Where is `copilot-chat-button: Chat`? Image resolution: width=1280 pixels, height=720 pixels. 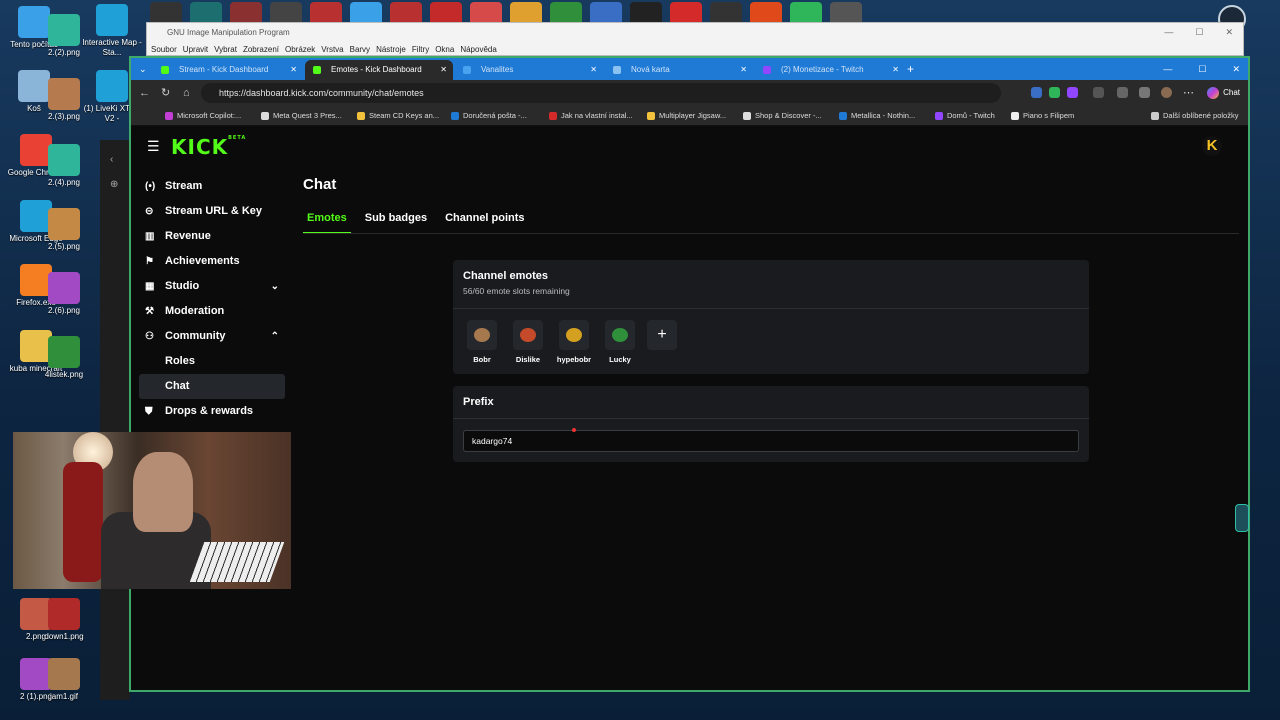 copilot-chat-button: Chat is located at coordinates (1223, 93).